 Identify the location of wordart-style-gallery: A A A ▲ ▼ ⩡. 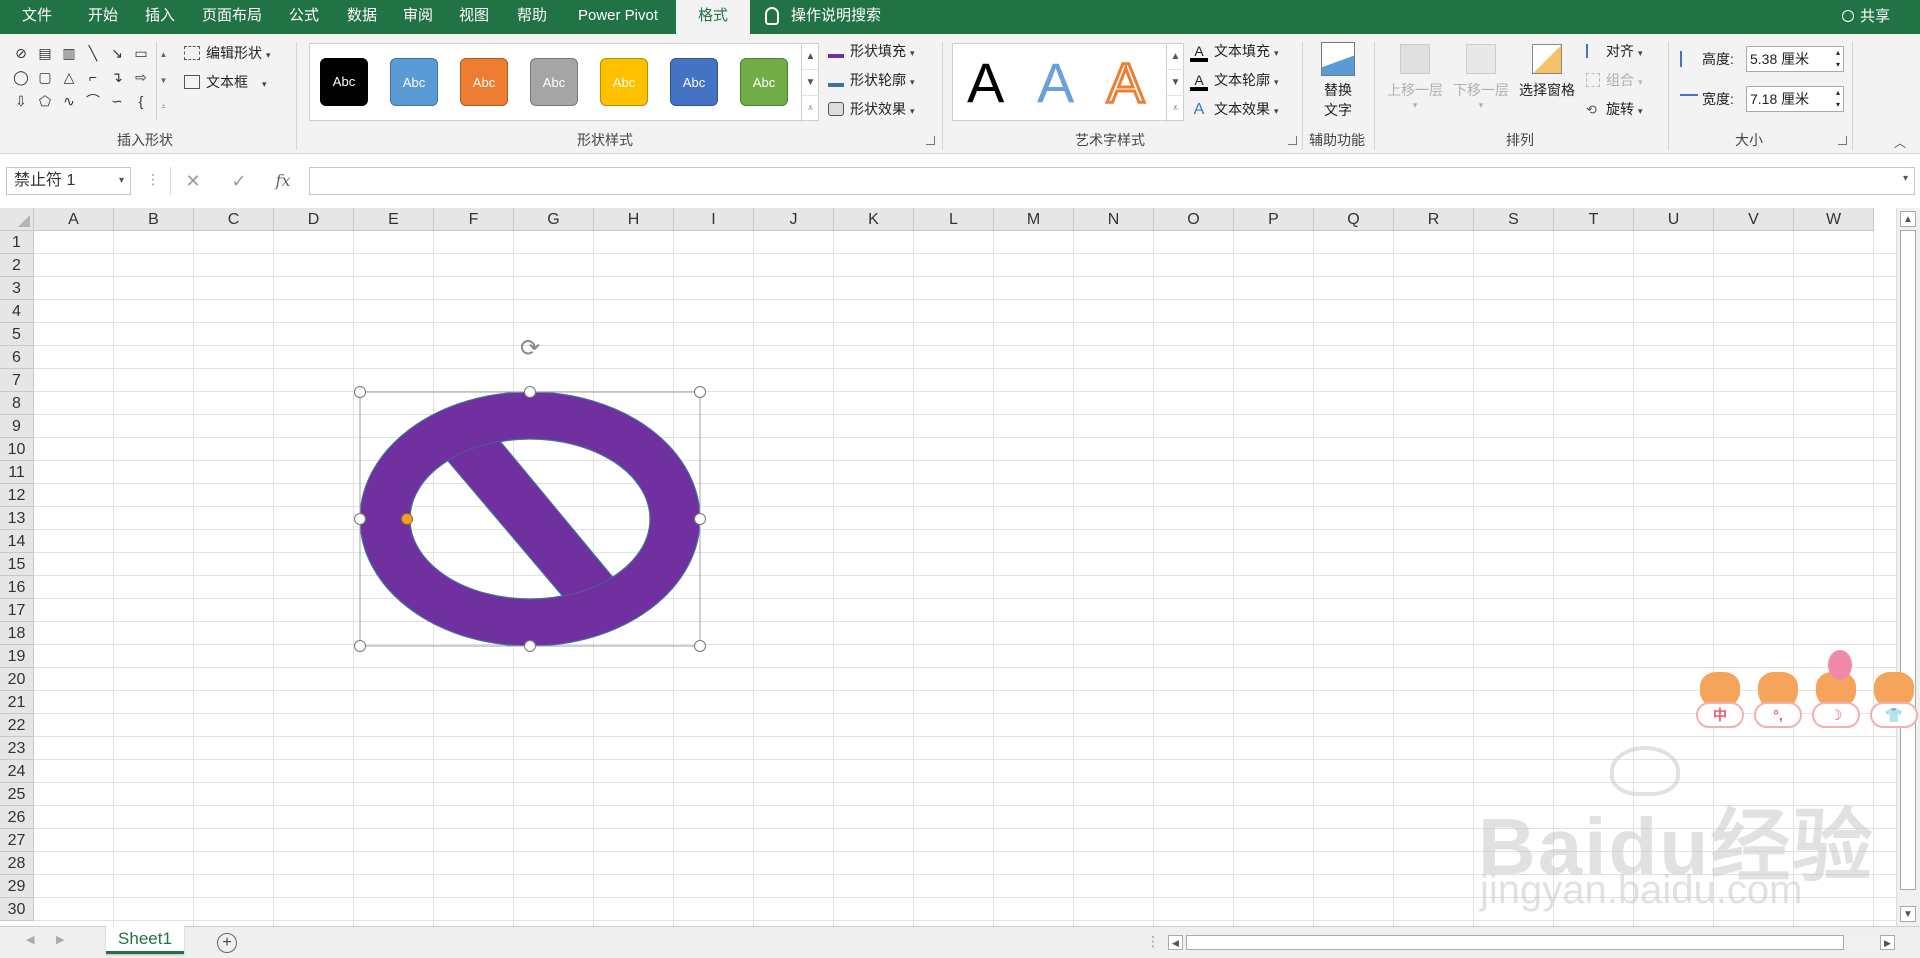
(1068, 82).